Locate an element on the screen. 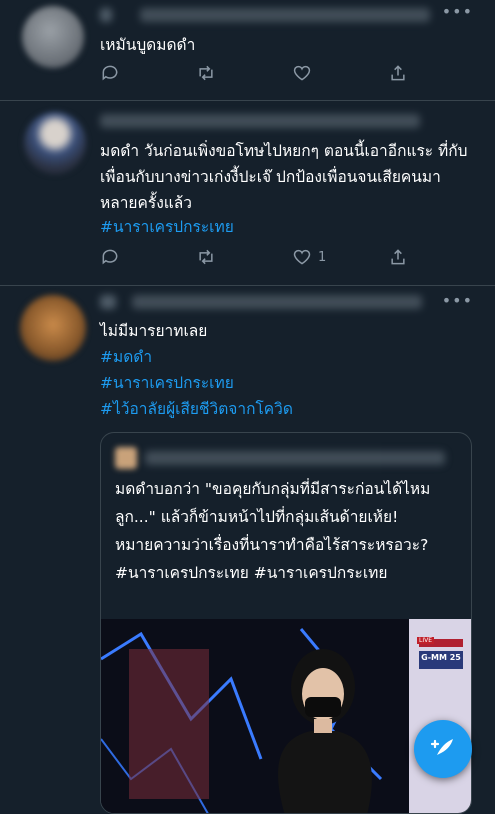  like-button: 1 is located at coordinates (309, 257).